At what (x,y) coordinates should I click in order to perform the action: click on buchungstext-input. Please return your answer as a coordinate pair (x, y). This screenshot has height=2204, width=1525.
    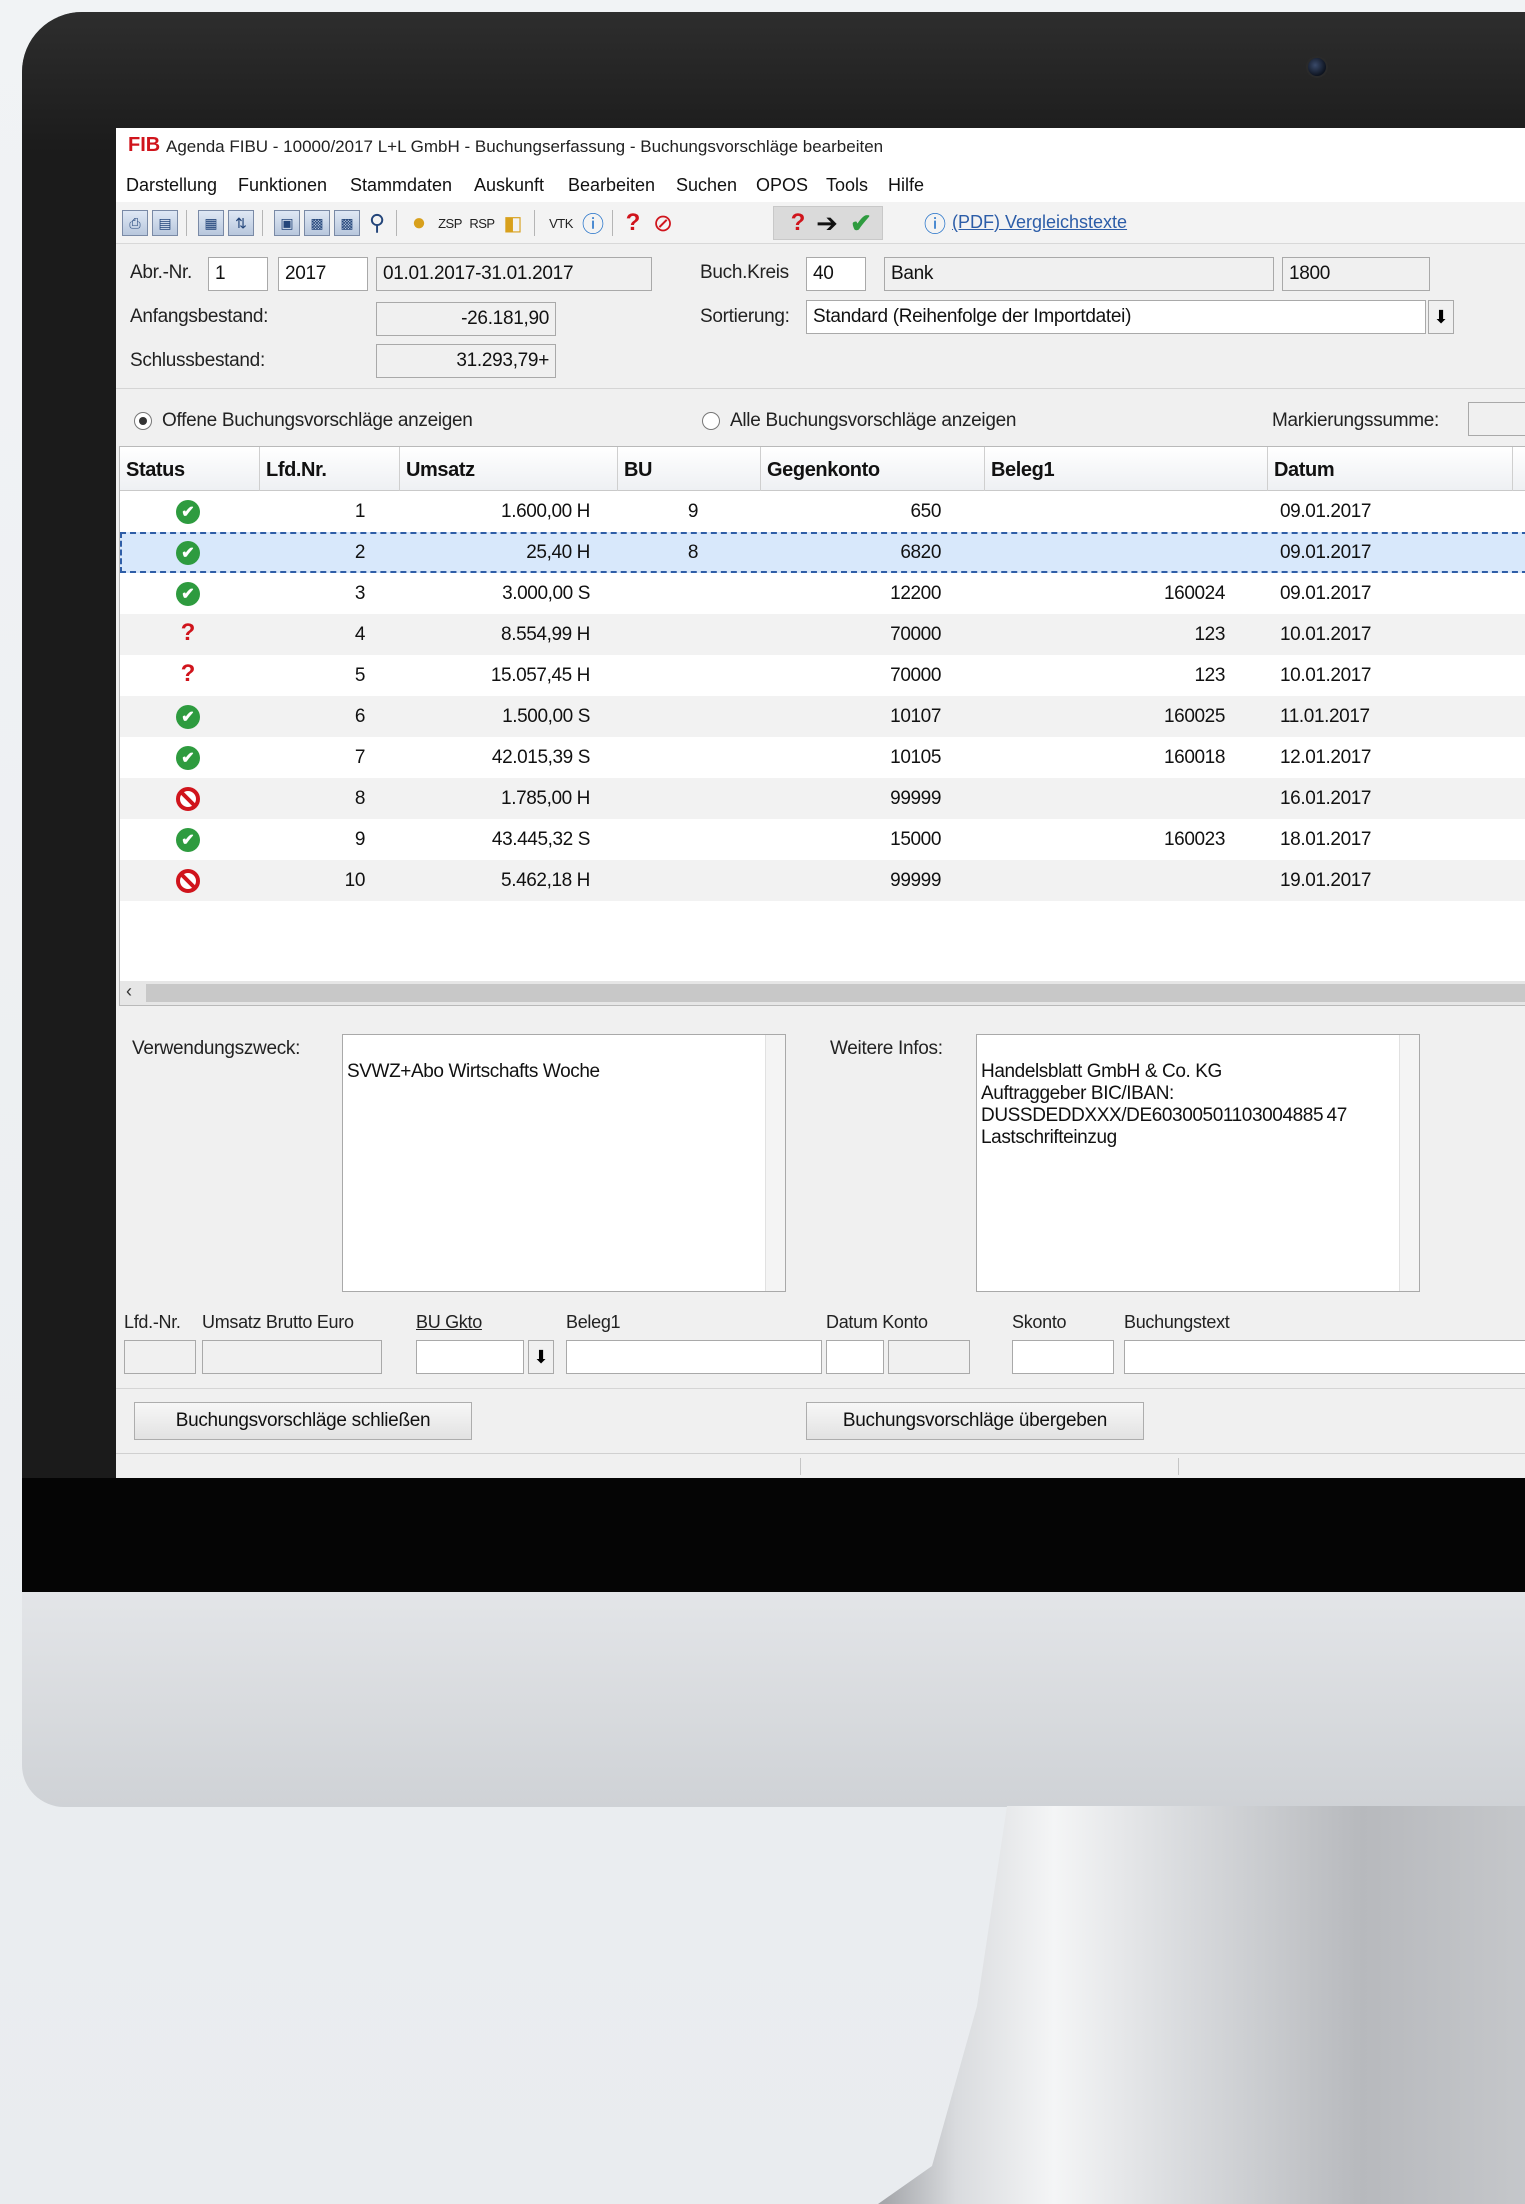
    Looking at the image, I should click on (1324, 1357).